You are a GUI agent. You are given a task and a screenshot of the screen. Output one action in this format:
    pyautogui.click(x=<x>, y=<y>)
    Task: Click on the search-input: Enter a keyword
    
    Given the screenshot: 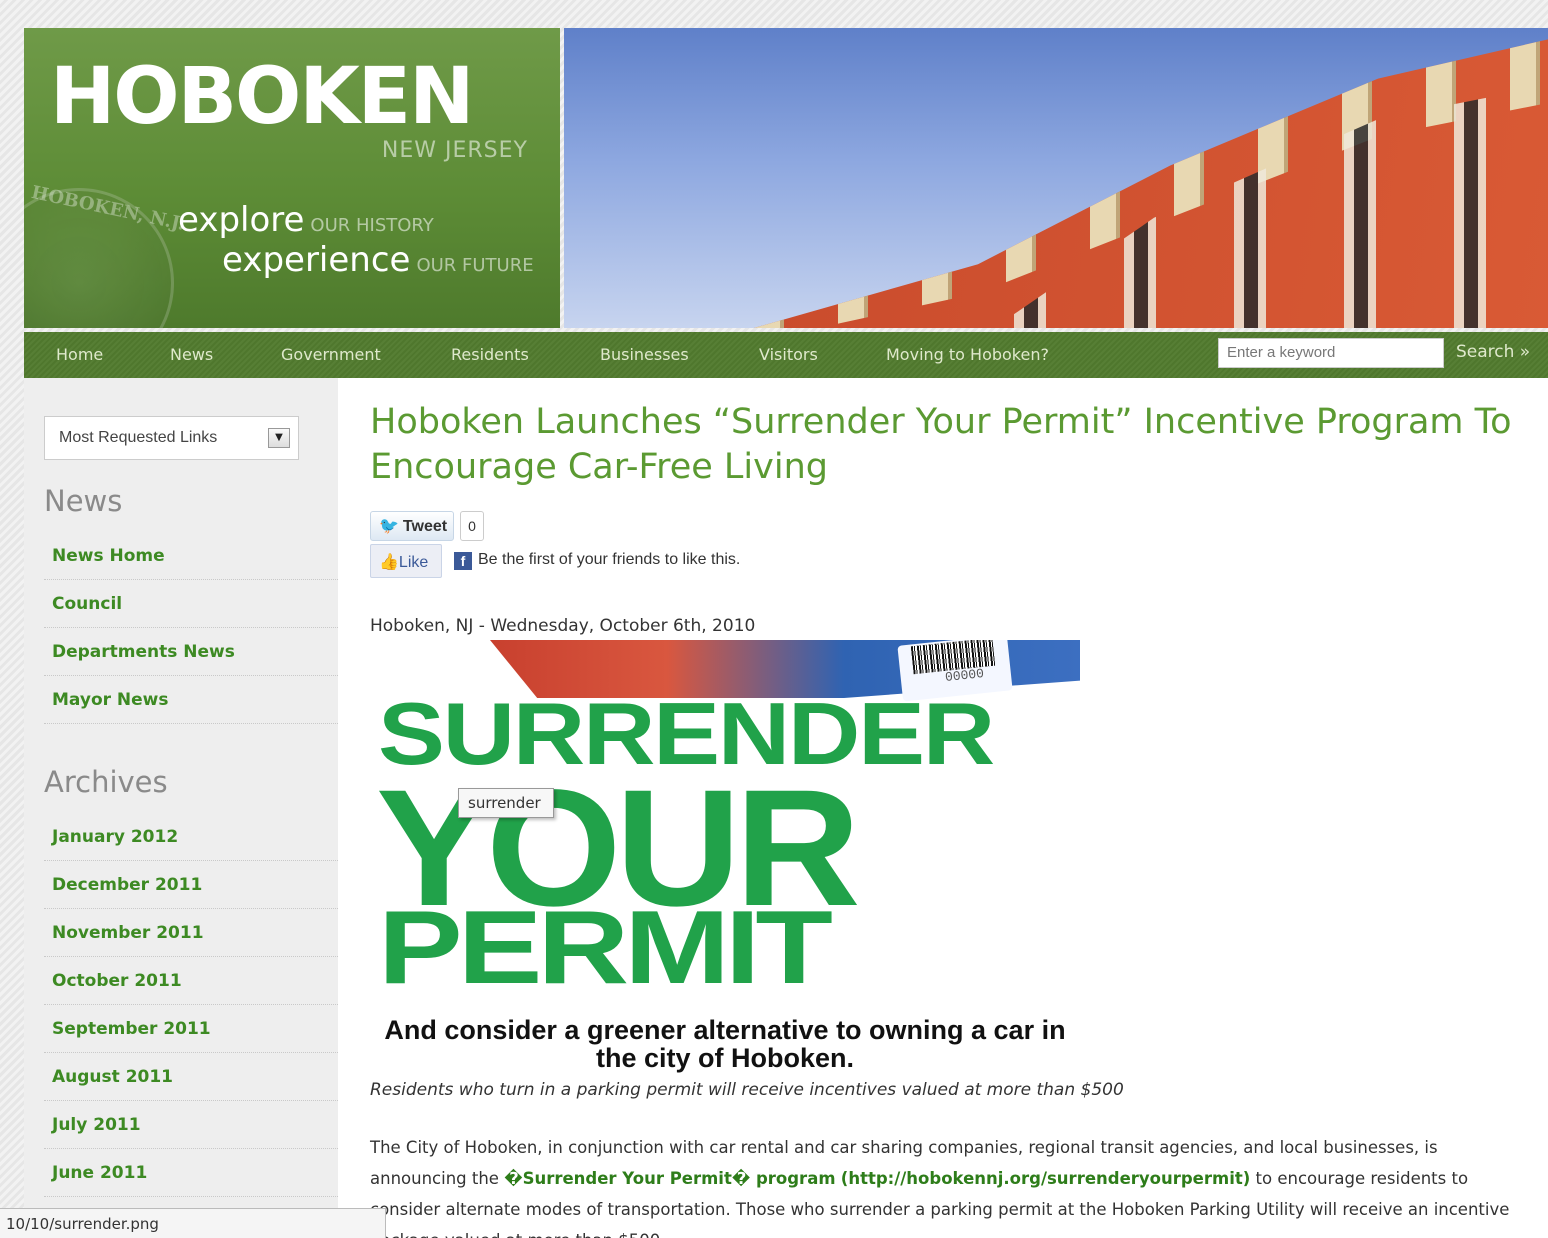 What is the action you would take?
    pyautogui.click(x=1331, y=353)
    